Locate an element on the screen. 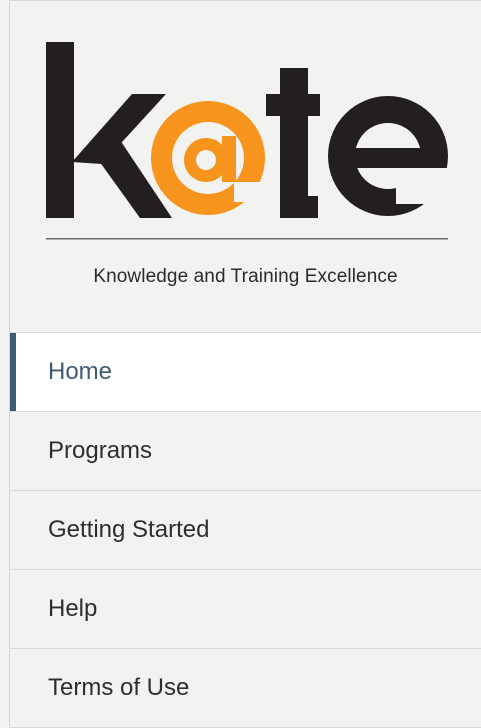 This screenshot has width=481, height=728. sidebar-top-border is located at coordinates (245, 0).